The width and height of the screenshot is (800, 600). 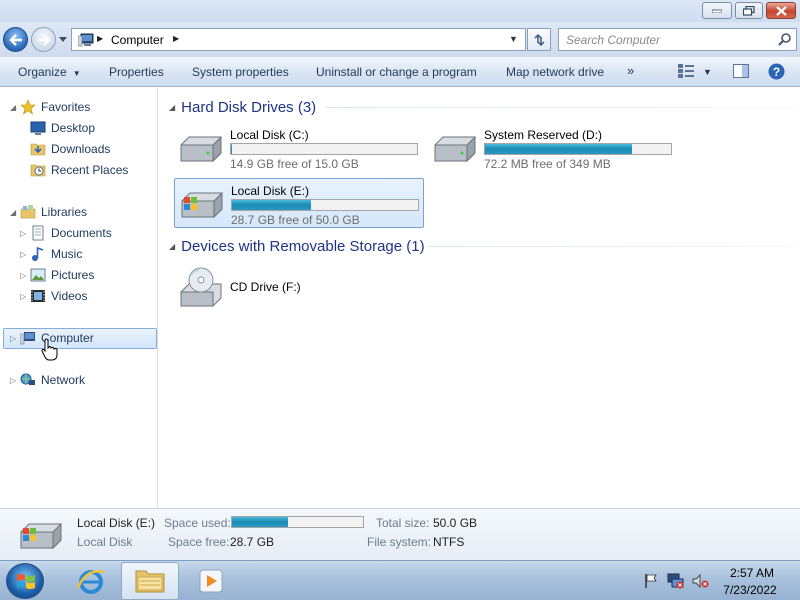 I want to click on media-player-icon, so click(x=211, y=581).